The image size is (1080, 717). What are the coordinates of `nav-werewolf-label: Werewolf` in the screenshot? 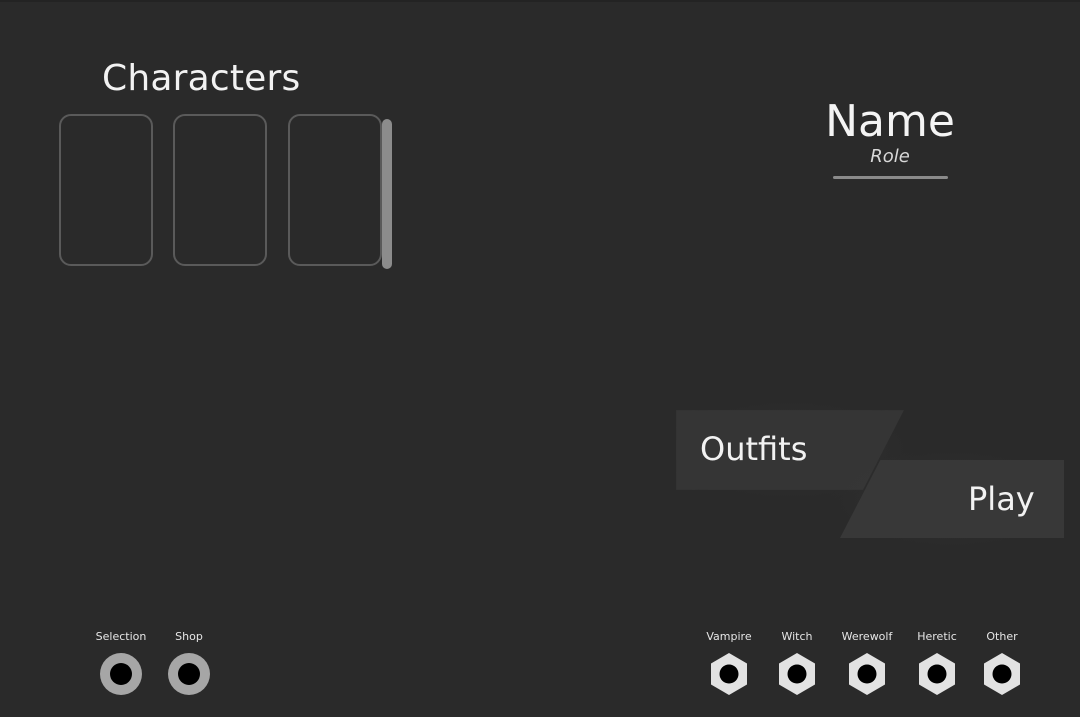 It's located at (867, 636).